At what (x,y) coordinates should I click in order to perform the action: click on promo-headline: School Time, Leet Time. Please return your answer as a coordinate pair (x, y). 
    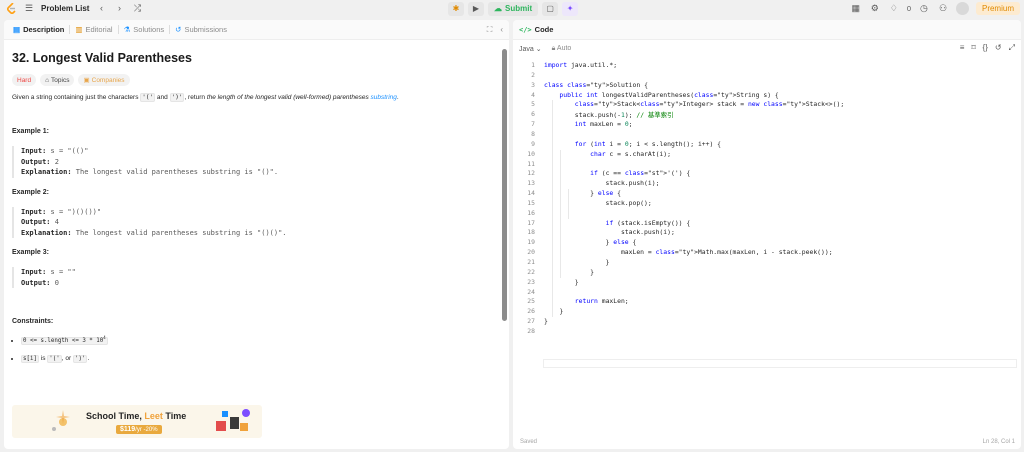
    Looking at the image, I should click on (136, 416).